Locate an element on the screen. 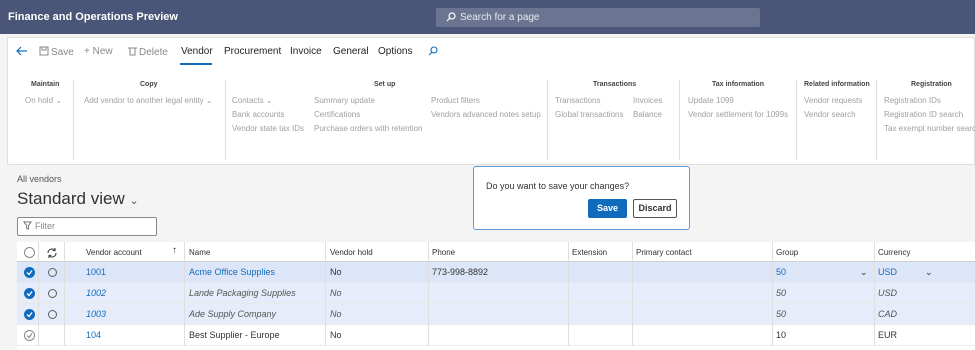 The image size is (975, 350). product-filters-button: Product filters is located at coordinates (455, 100).